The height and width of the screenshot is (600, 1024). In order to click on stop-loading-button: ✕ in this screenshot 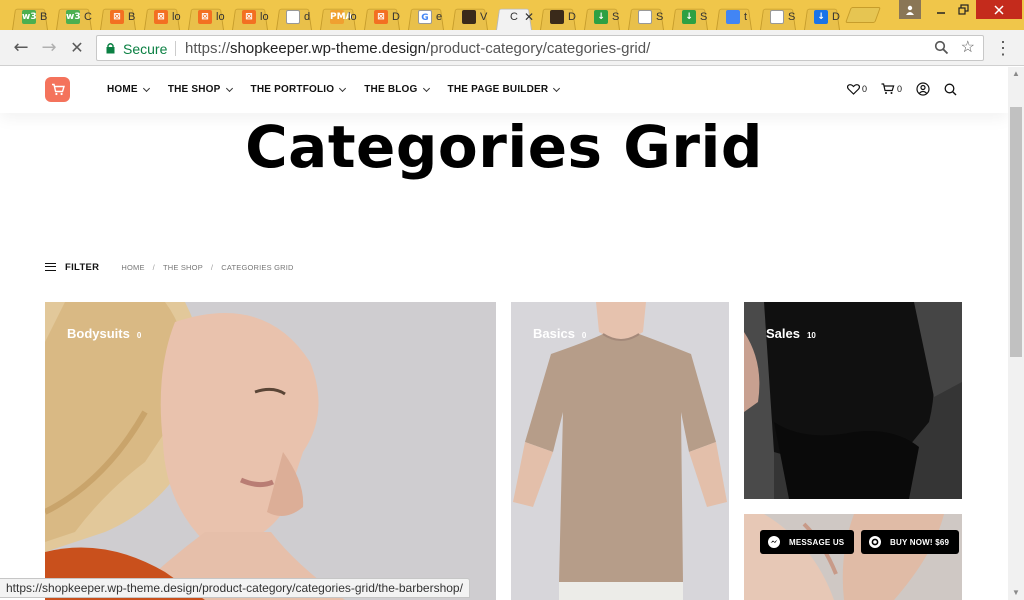, I will do `click(77, 48)`.